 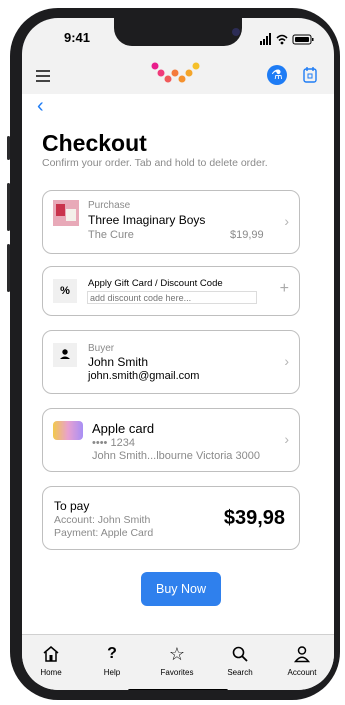 What do you see at coordinates (109, 205) in the screenshot?
I see `purchase-label: Purchase` at bounding box center [109, 205].